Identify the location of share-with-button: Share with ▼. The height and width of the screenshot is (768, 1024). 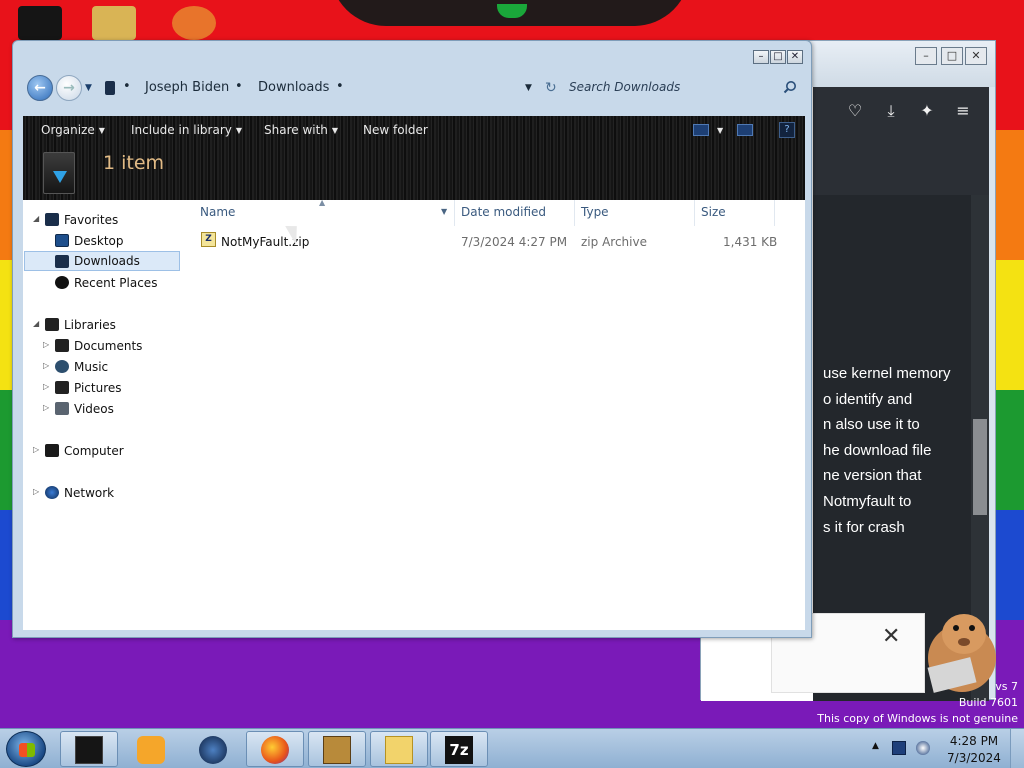
(301, 130).